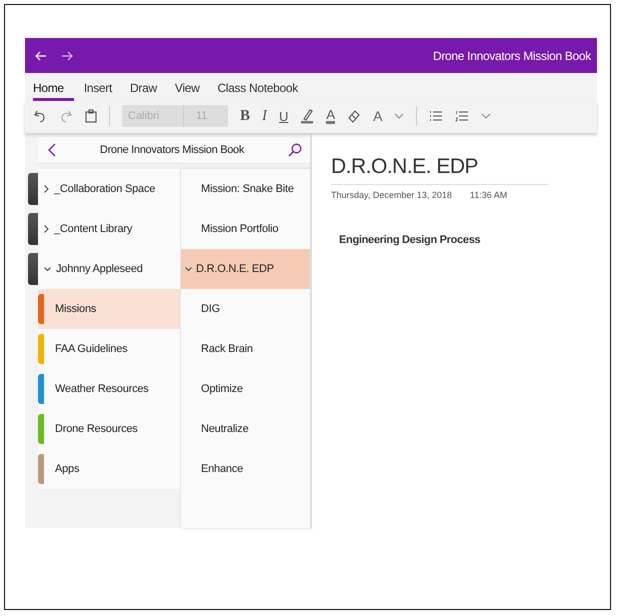 The height and width of the screenshot is (616, 618). I want to click on forward-arrow-icon, so click(67, 55).